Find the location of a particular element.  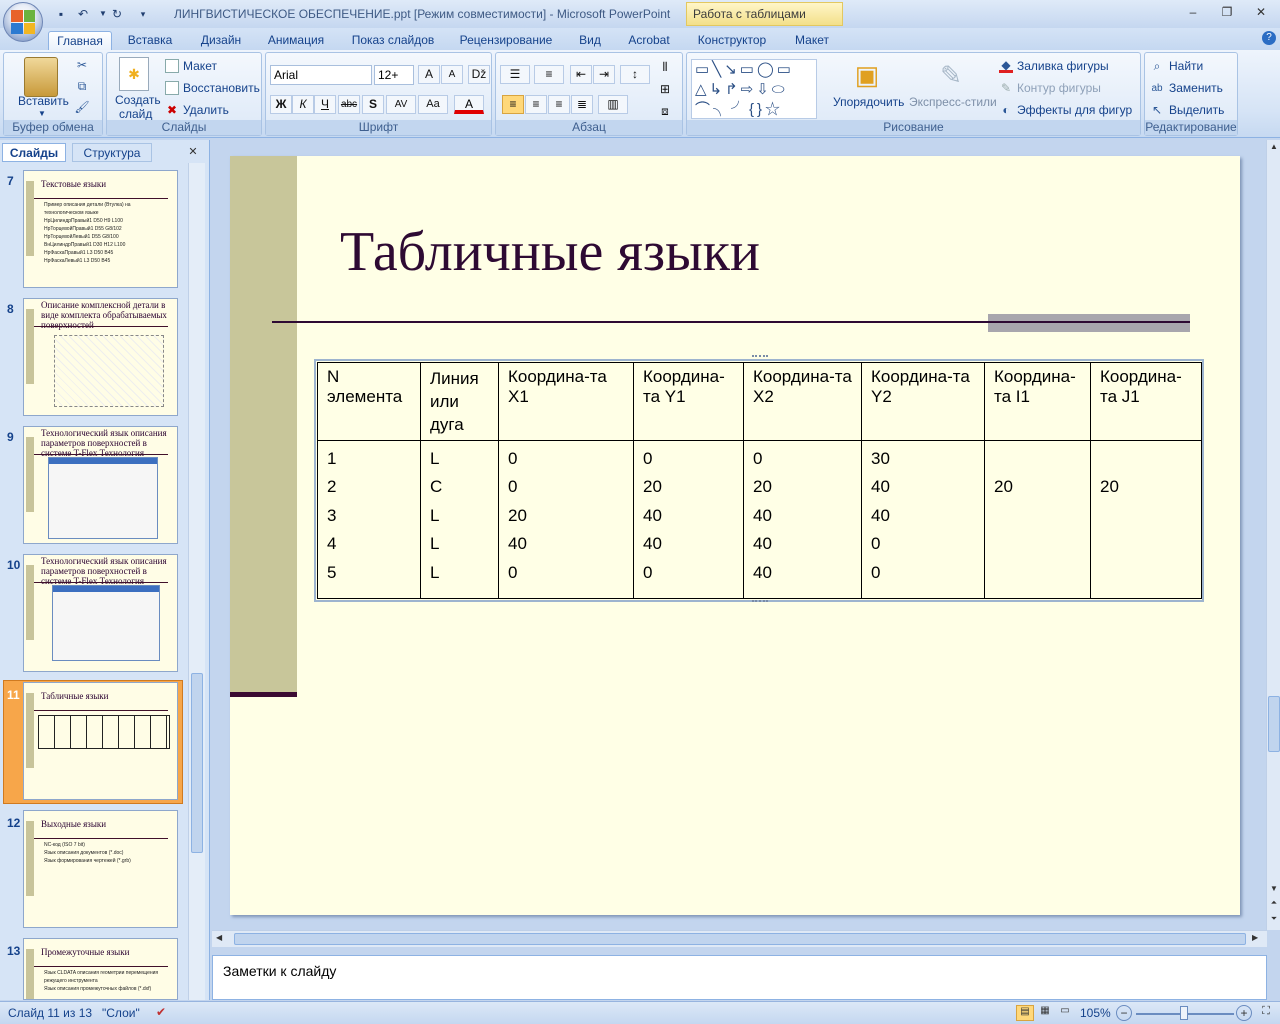

change-case-icon: Aa is located at coordinates (433, 104).